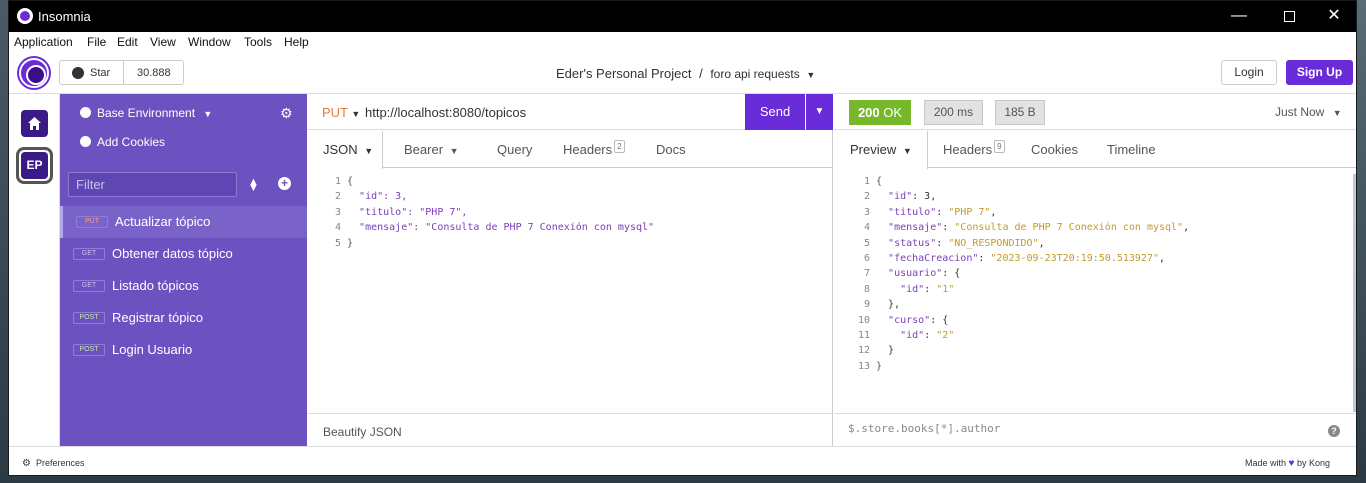  I want to click on tab-cookies: Cookies, so click(1046, 149).